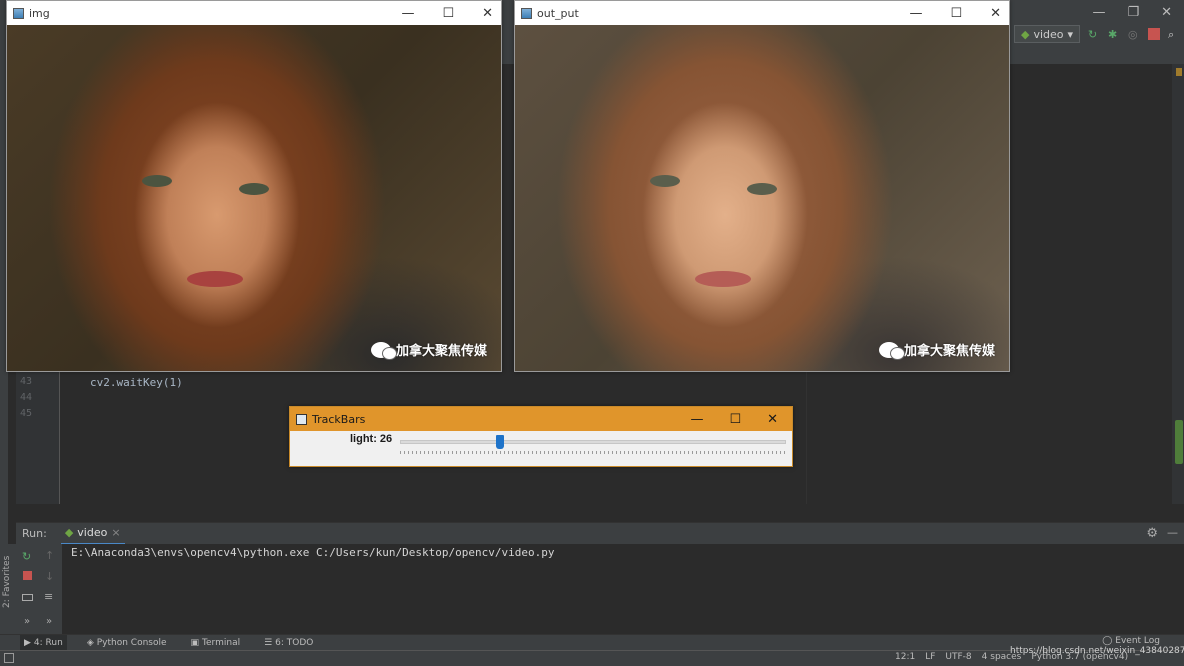 The width and height of the screenshot is (1184, 666). What do you see at coordinates (115, 532) in the screenshot?
I see `close-icon: ×` at bounding box center [115, 532].